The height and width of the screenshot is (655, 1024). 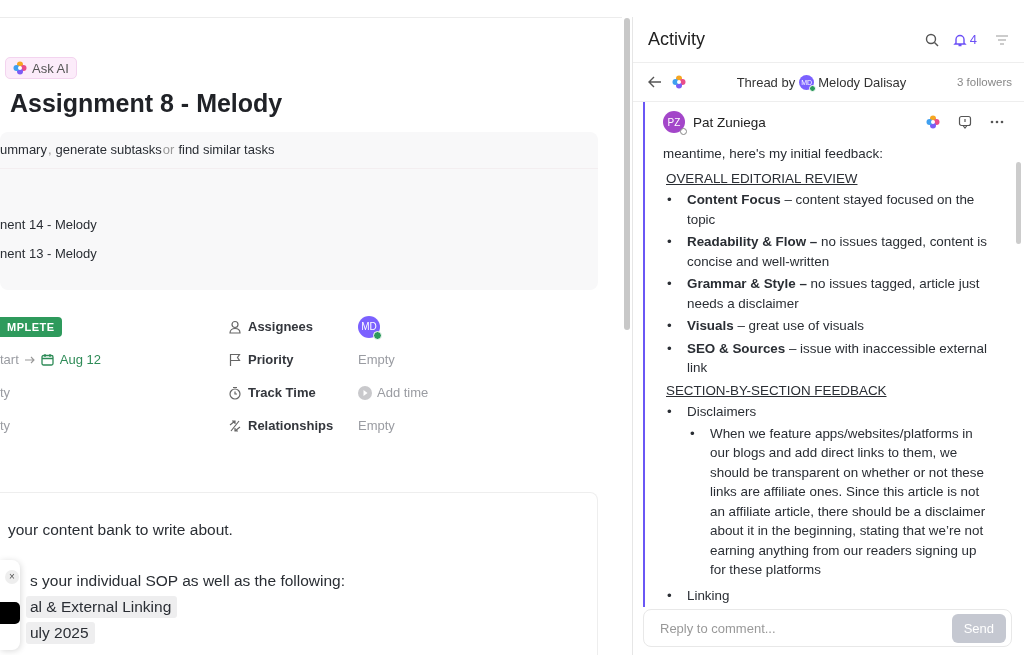 What do you see at coordinates (403, 392) in the screenshot?
I see `field-value: Add time` at bounding box center [403, 392].